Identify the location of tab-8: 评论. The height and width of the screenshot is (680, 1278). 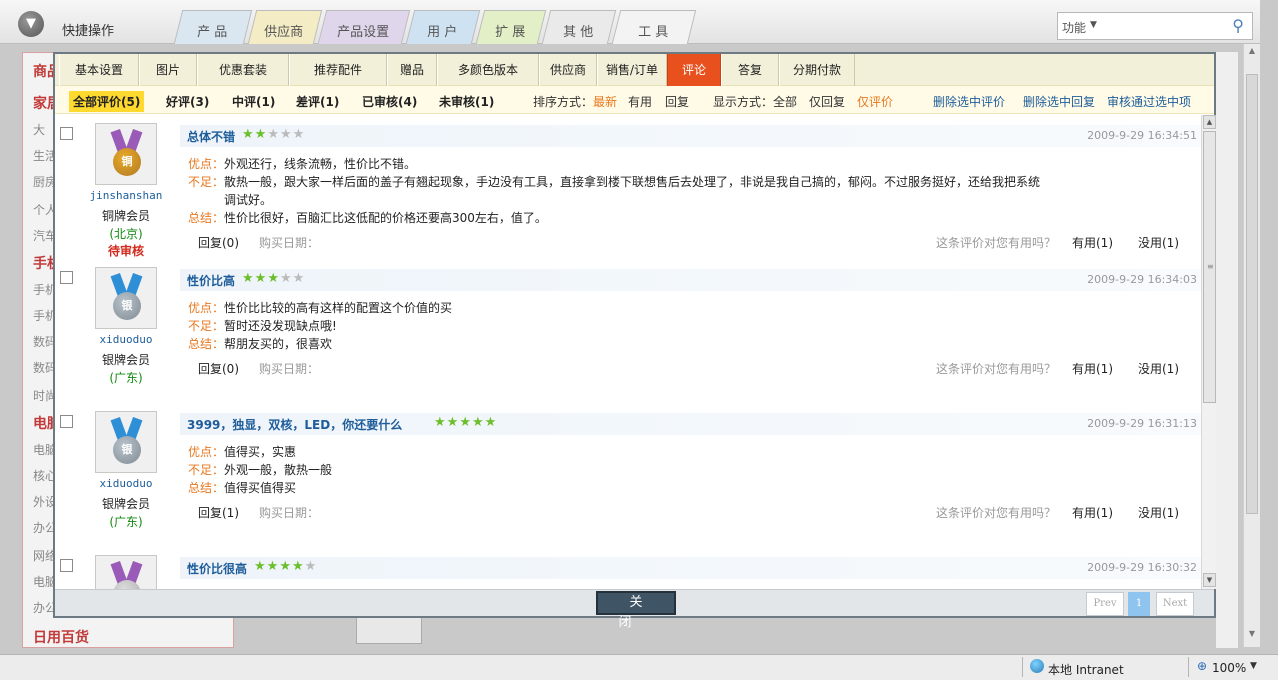
(694, 70).